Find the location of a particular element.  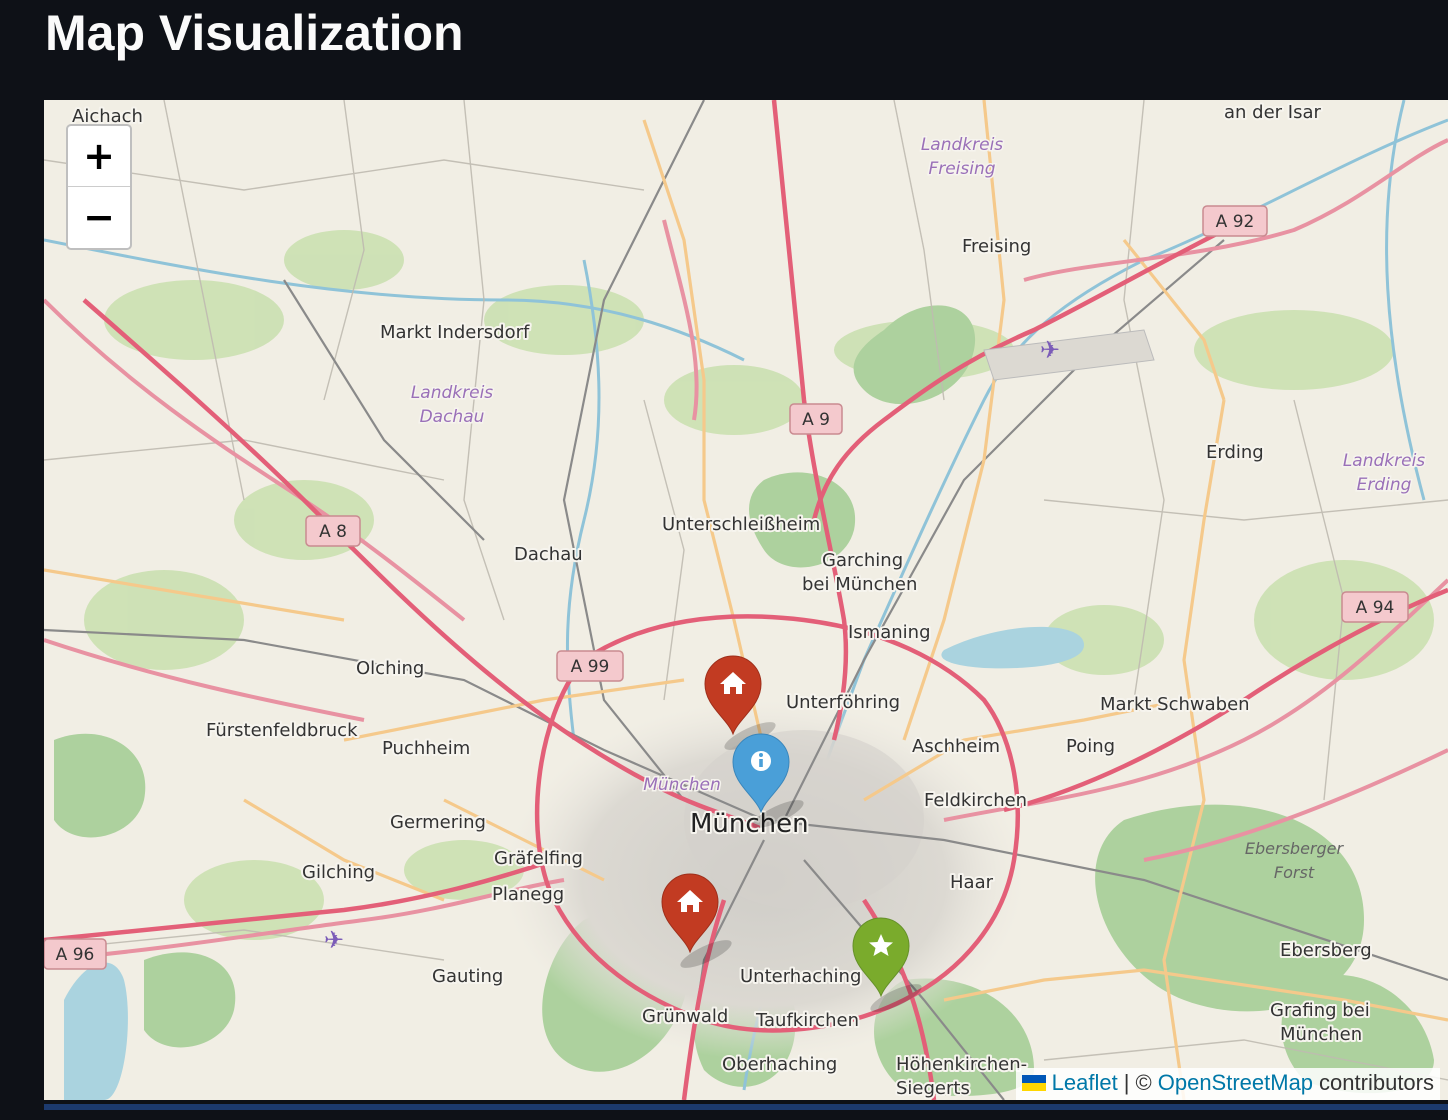

svg-text: Ebersberger is located at coordinates (1295, 848).